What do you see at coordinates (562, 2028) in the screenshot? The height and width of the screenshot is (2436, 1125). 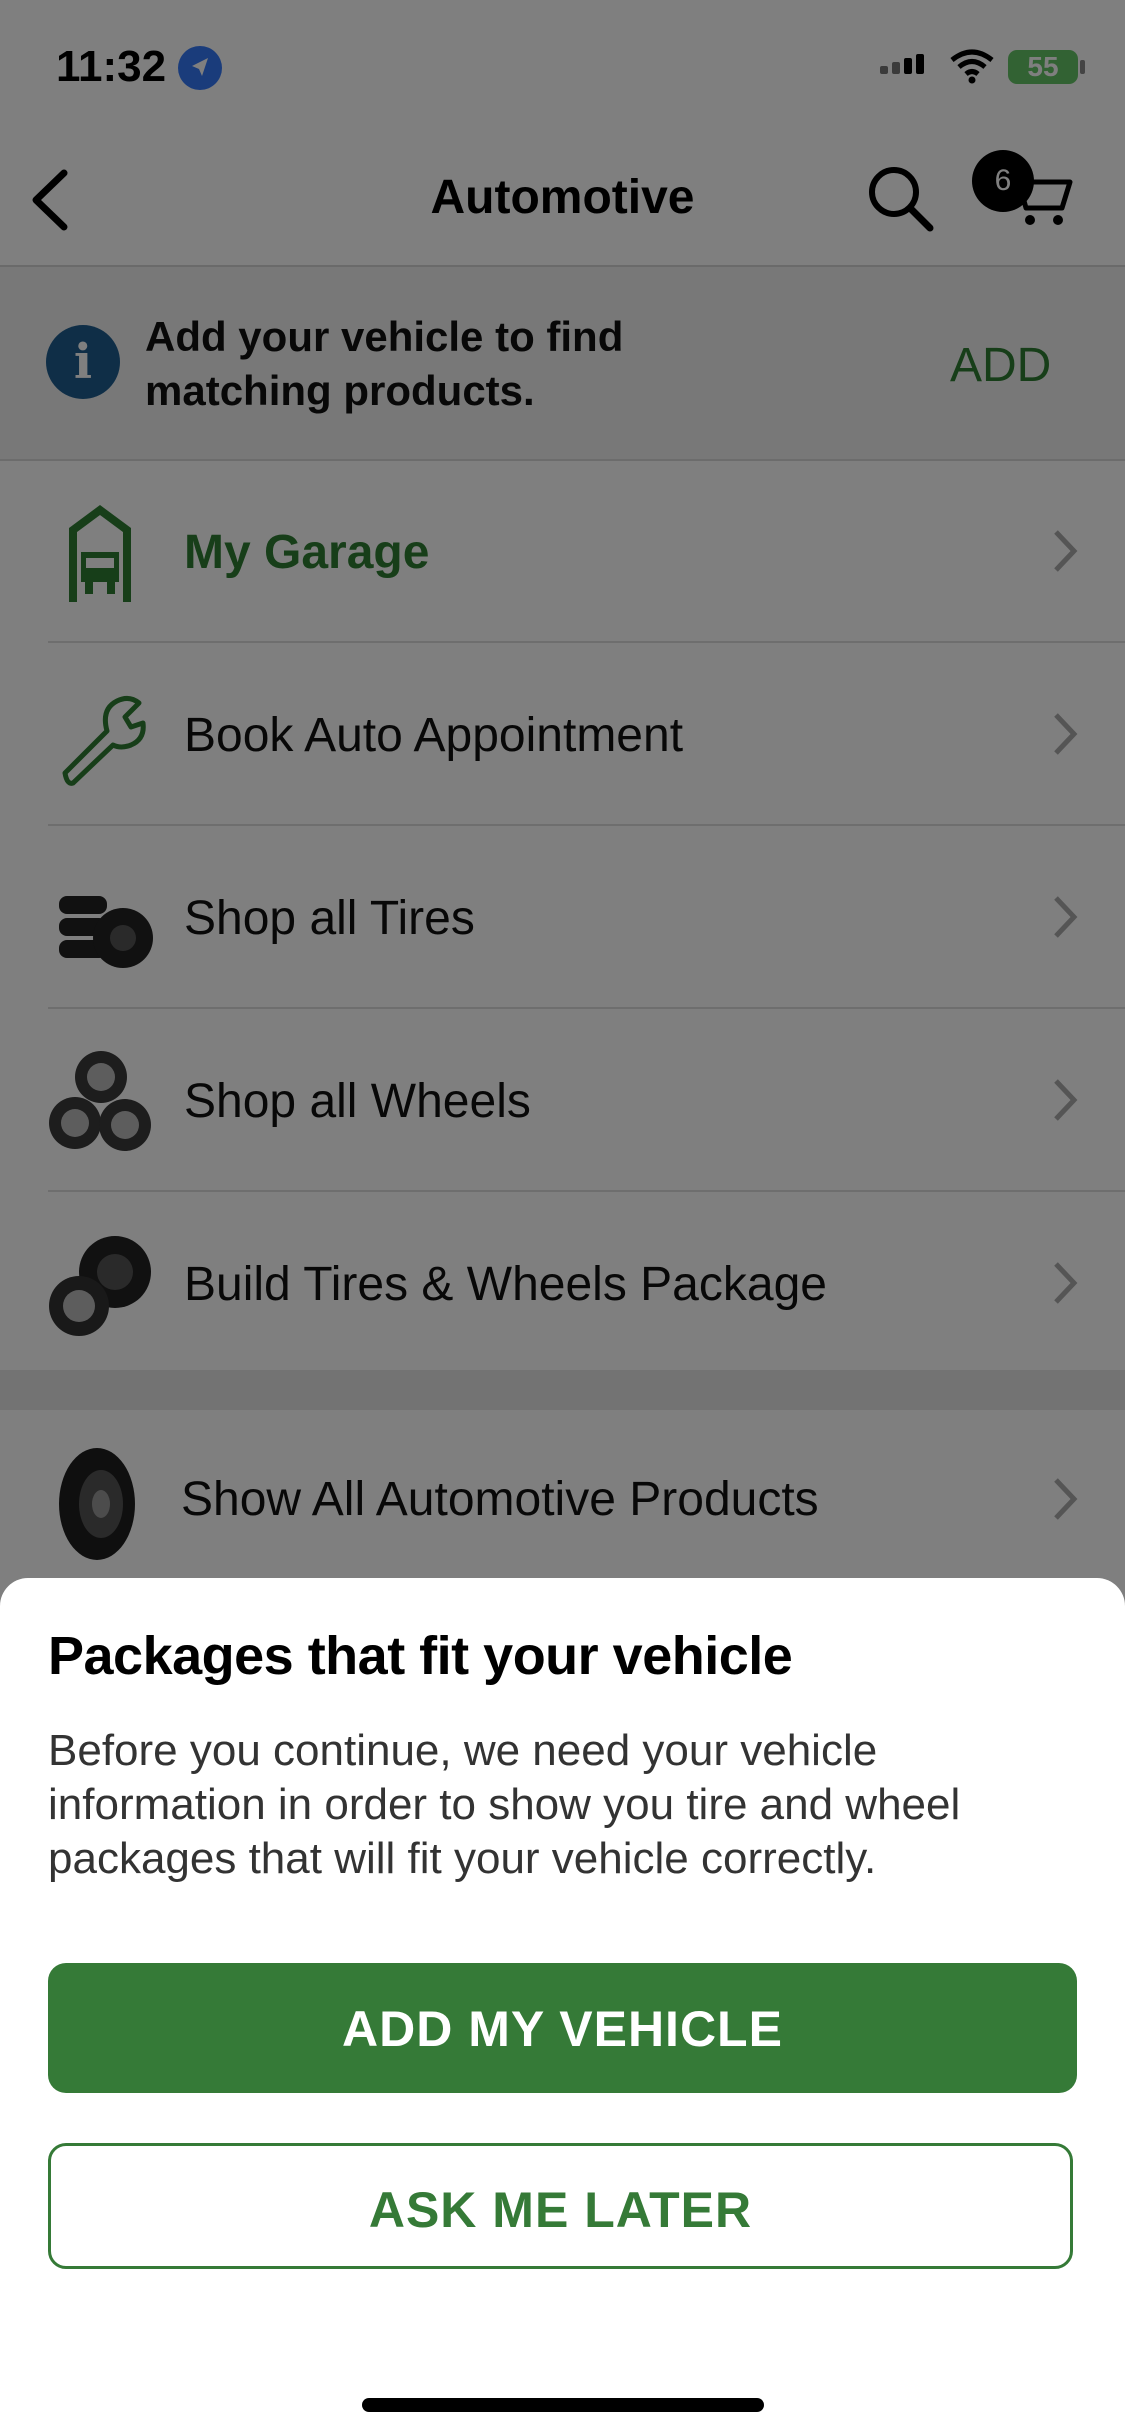 I see `add-my-vehicle-button: ADD MY VEHICLE` at bounding box center [562, 2028].